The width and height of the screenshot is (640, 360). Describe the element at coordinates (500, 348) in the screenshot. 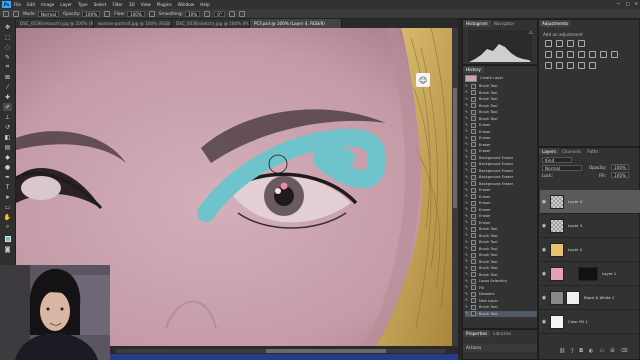

I see `actions-tab: Actions` at that location.